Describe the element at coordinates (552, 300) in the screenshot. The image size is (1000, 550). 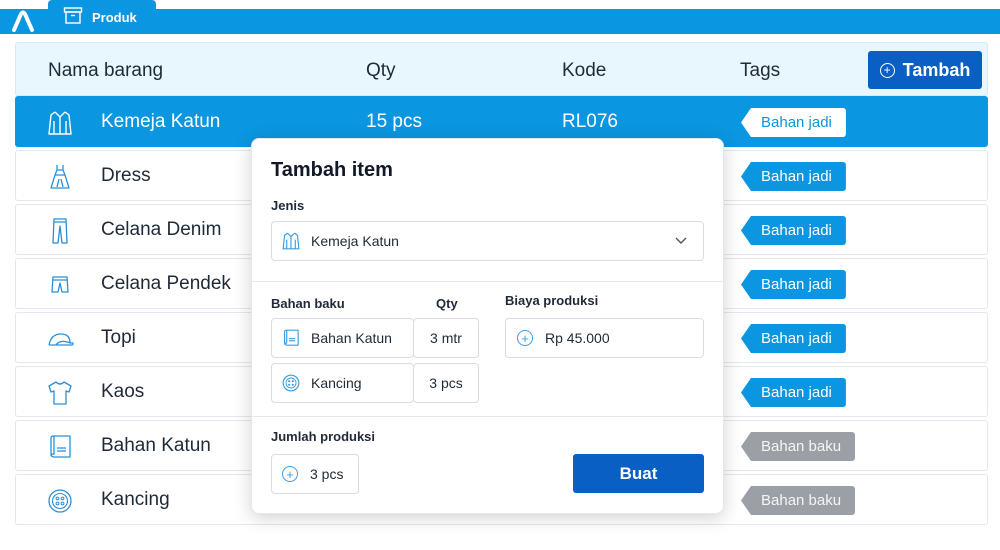
I see `biaya-produksi-label: Biaya produksi` at that location.